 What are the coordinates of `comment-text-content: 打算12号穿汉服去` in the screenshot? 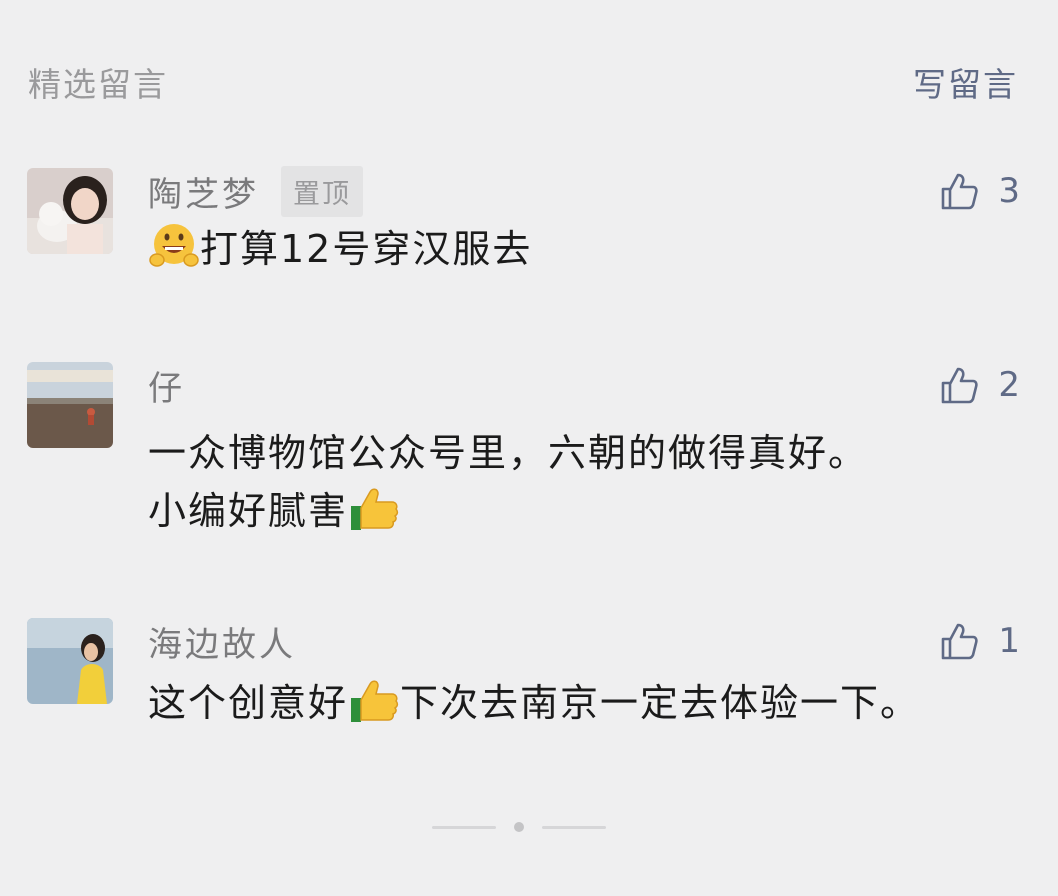 It's located at (366, 249).